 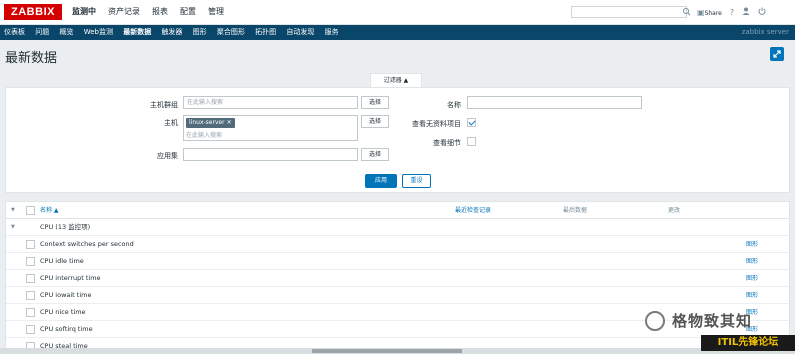 I want to click on tab-graphs: 图形, so click(x=200, y=32).